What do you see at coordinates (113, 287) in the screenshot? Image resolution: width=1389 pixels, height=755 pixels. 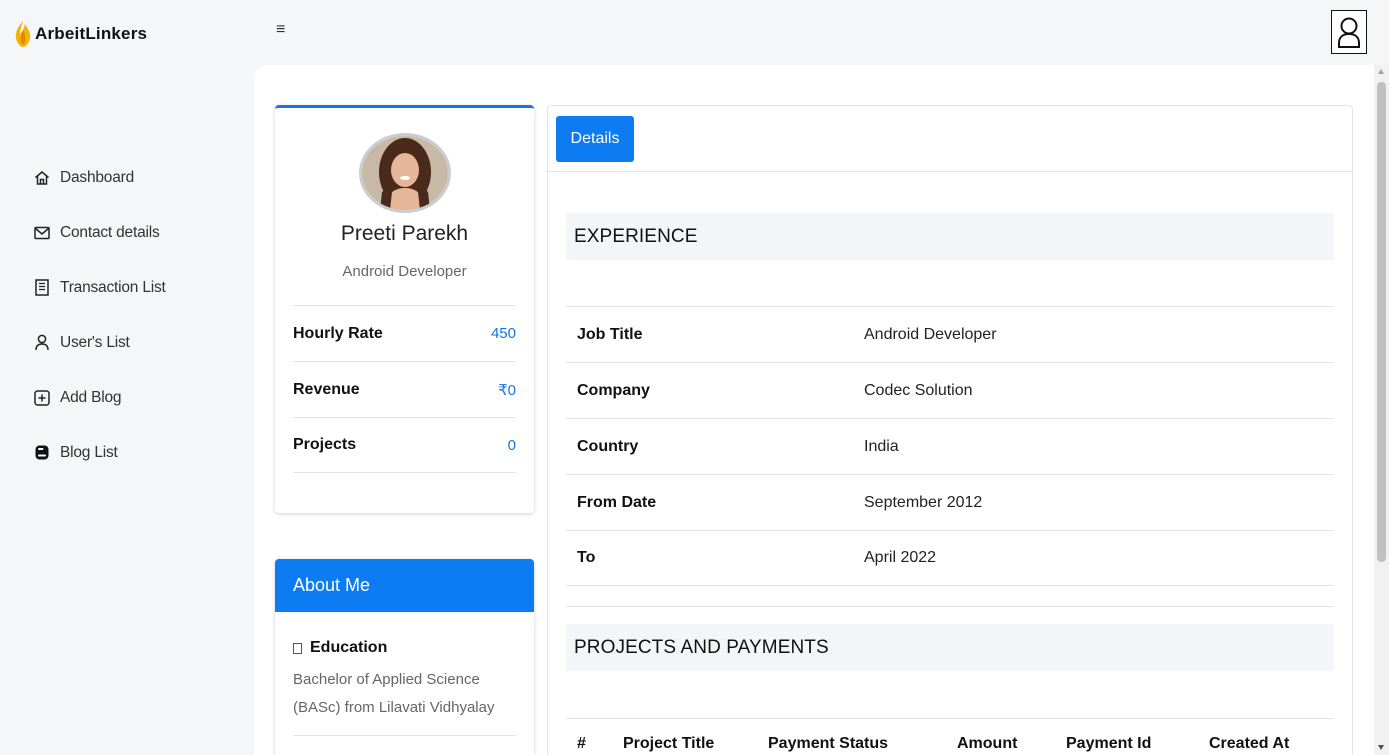 I see `sidebar-item-label: Transaction List` at bounding box center [113, 287].